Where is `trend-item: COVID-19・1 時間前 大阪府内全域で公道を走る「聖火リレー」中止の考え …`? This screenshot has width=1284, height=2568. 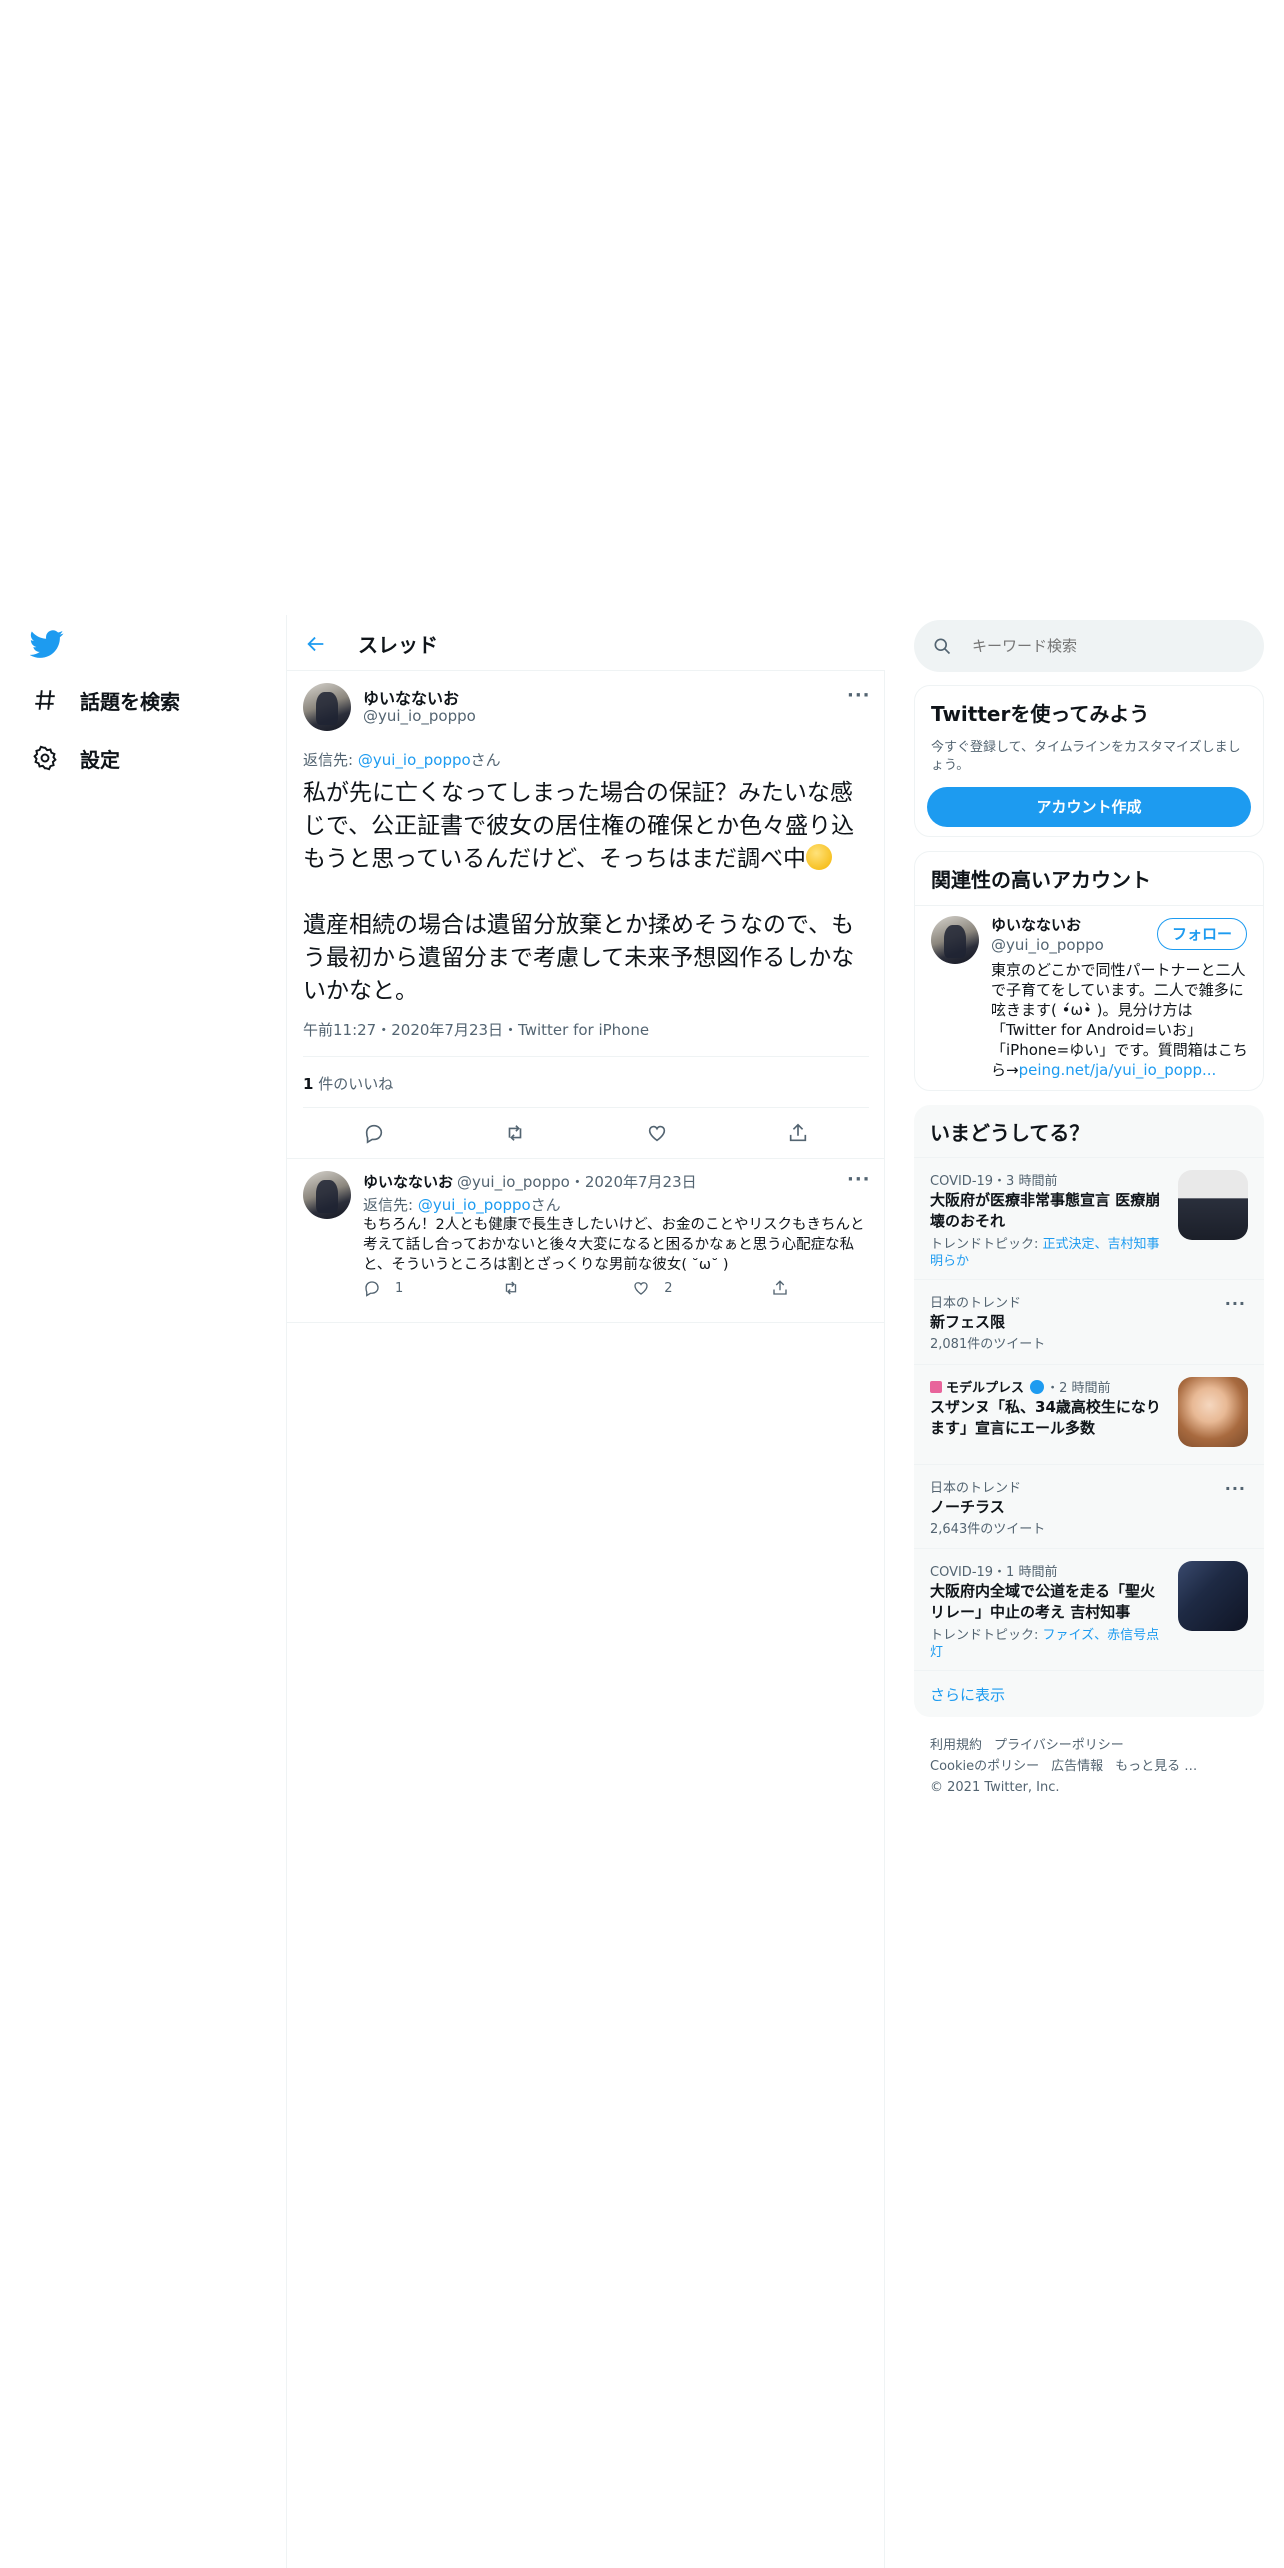 trend-item: COVID-19・1 時間前 大阪府内全域で公道を走る「聖火リレー」中止の考え … is located at coordinates (1089, 1609).